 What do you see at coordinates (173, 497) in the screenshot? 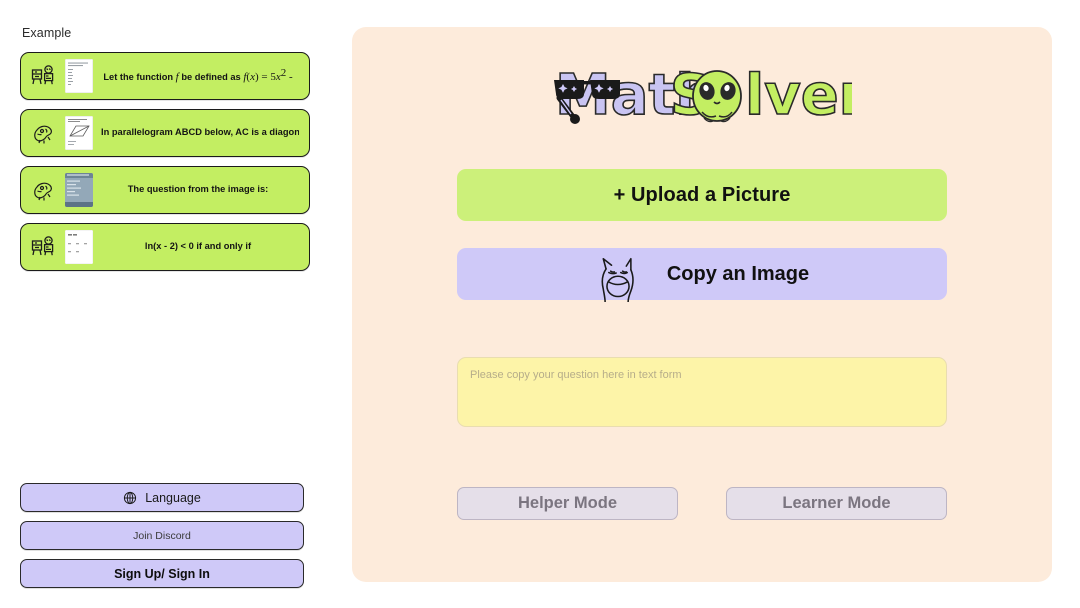
I see `language-button-label: Language` at bounding box center [173, 497].